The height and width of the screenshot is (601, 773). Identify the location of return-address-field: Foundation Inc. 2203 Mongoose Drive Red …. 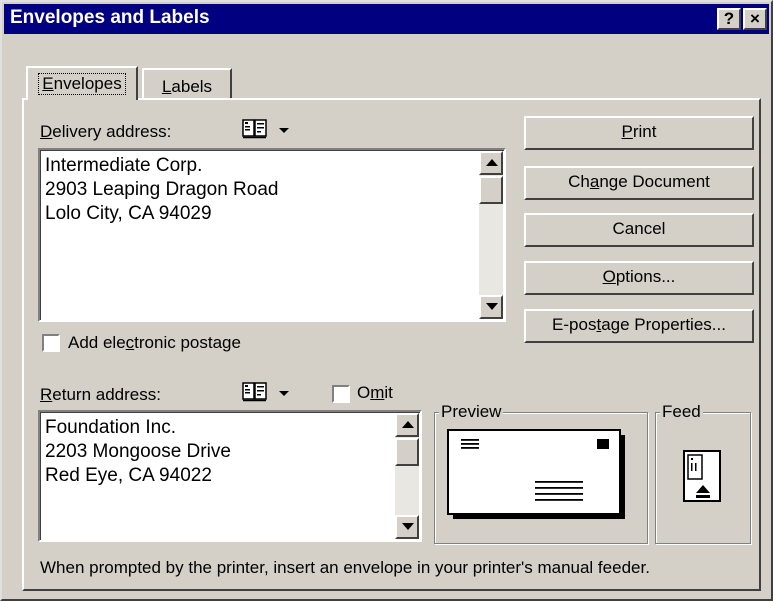
(230, 476).